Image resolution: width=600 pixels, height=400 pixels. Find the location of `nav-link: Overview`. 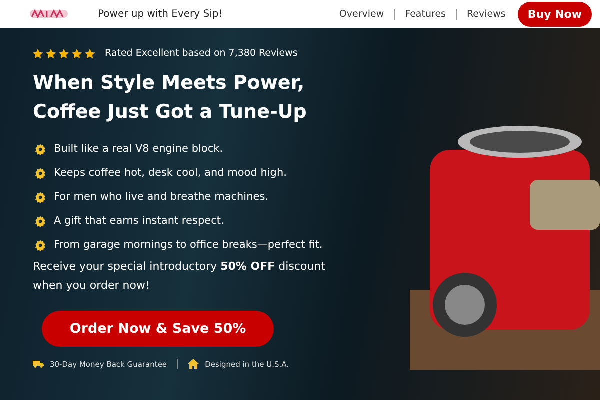

nav-link: Overview is located at coordinates (361, 14).